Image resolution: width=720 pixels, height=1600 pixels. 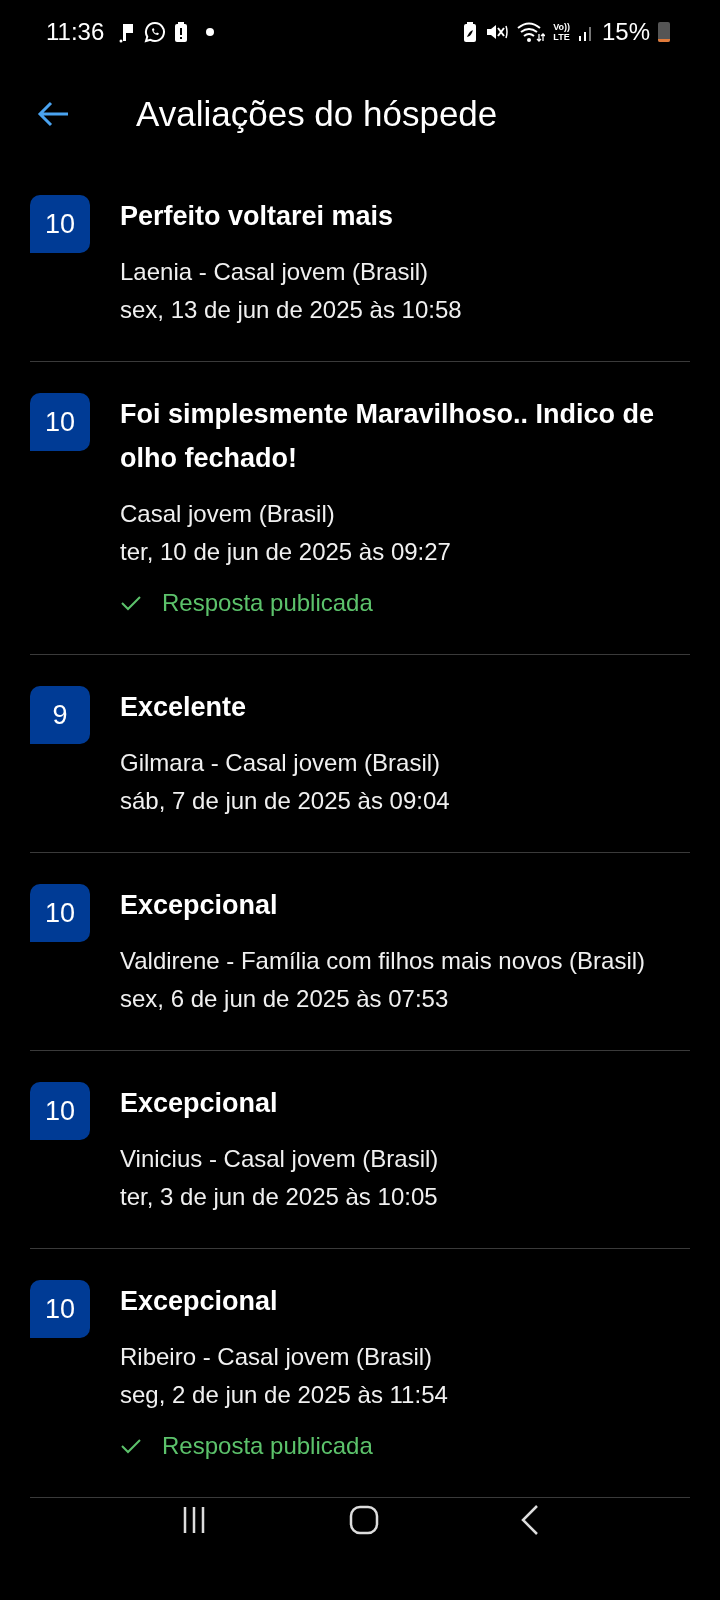 I want to click on review-title: Foi simplesmente Maravilhoso.. Indico de olho fechado!, so click(x=405, y=436).